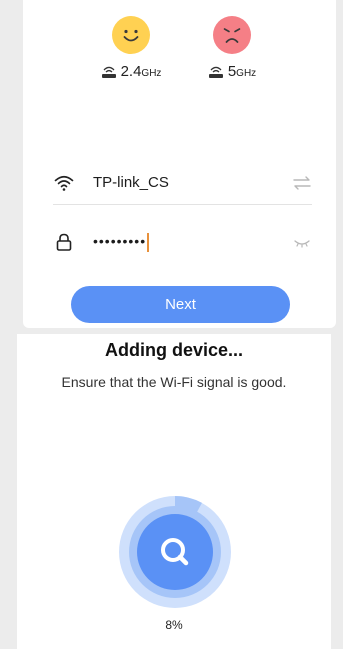 This screenshot has width=343, height=649. What do you see at coordinates (302, 183) in the screenshot?
I see `switch-network-icon` at bounding box center [302, 183].